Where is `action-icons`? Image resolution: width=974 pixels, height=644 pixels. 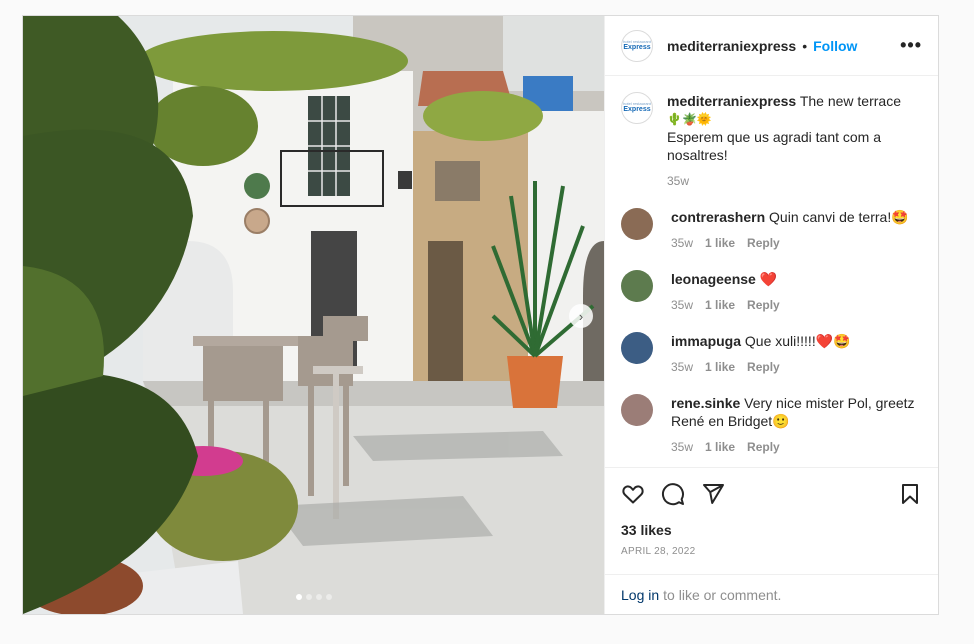
action-icons is located at coordinates (771, 494).